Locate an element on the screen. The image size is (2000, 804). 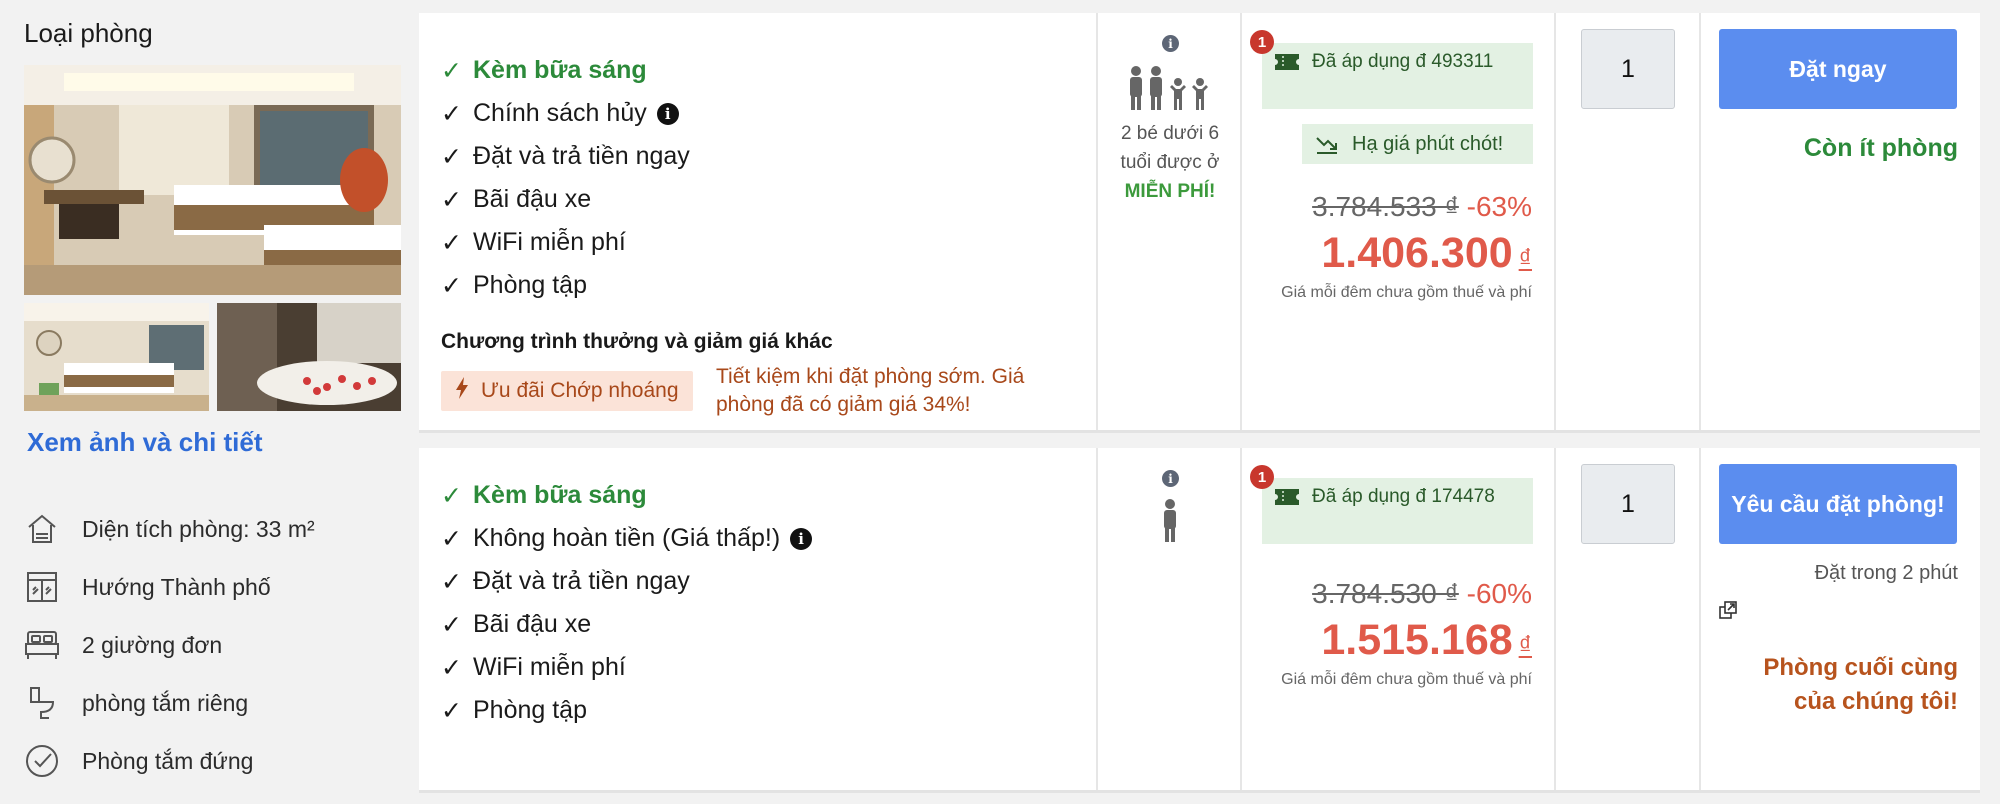
flash-deal-badge: Ưu đãi Chớp nhoáng is located at coordinates (567, 391).